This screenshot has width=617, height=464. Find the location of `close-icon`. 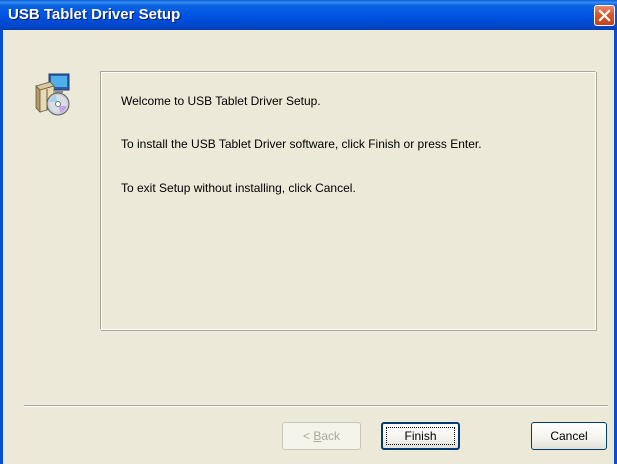

close-icon is located at coordinates (604, 15).